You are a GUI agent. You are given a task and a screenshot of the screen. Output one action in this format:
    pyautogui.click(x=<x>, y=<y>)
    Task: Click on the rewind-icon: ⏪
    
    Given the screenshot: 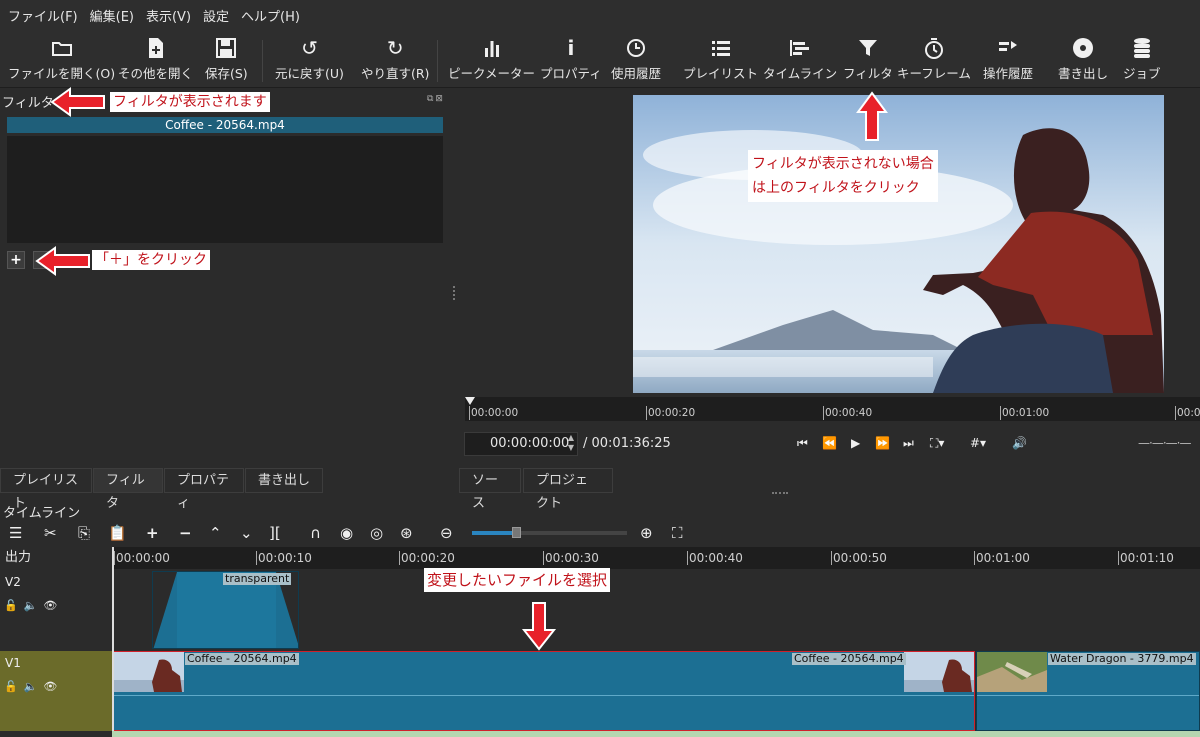 What is the action you would take?
    pyautogui.click(x=829, y=443)
    